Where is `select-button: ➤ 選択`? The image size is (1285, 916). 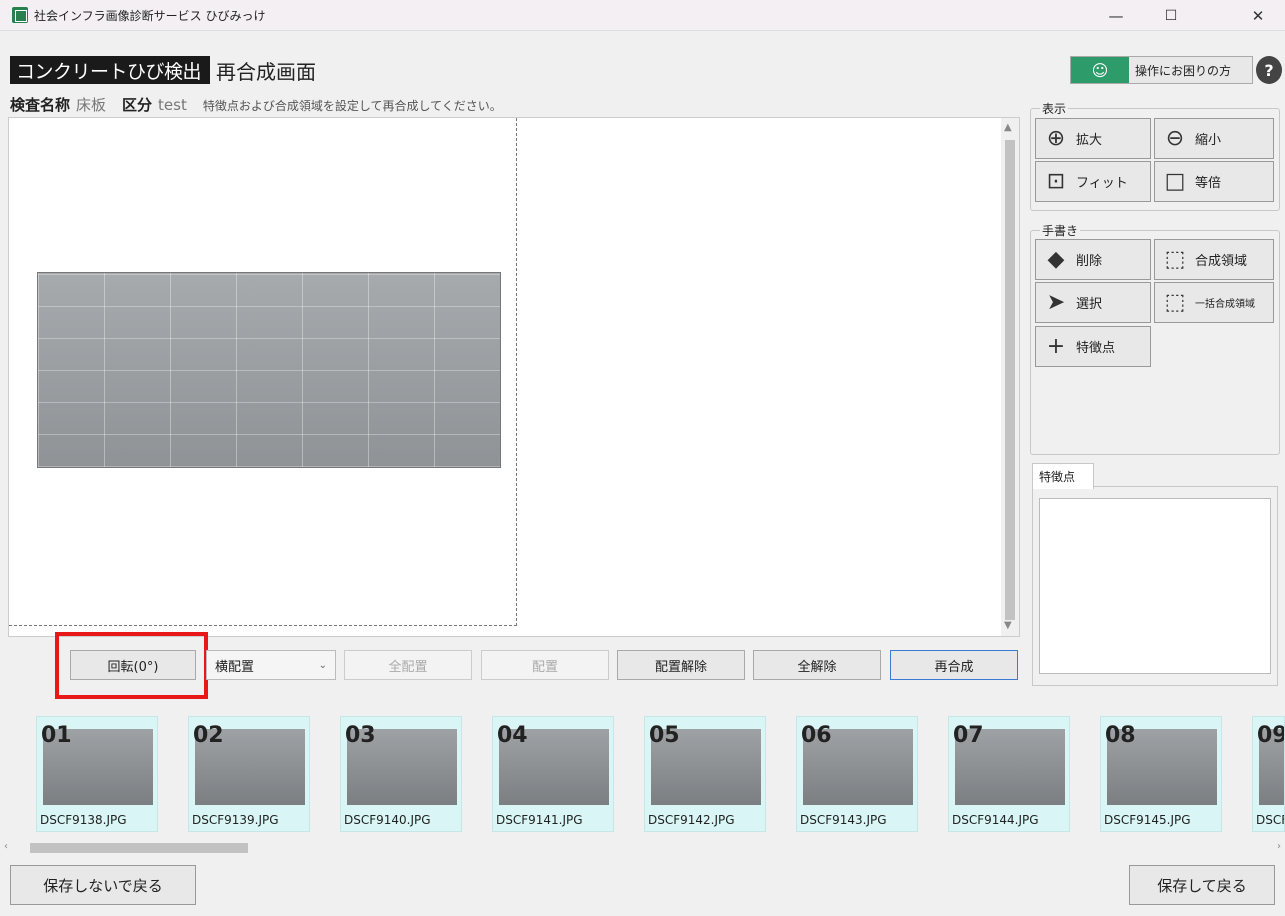
select-button: ➤ 選択 is located at coordinates (1093, 302).